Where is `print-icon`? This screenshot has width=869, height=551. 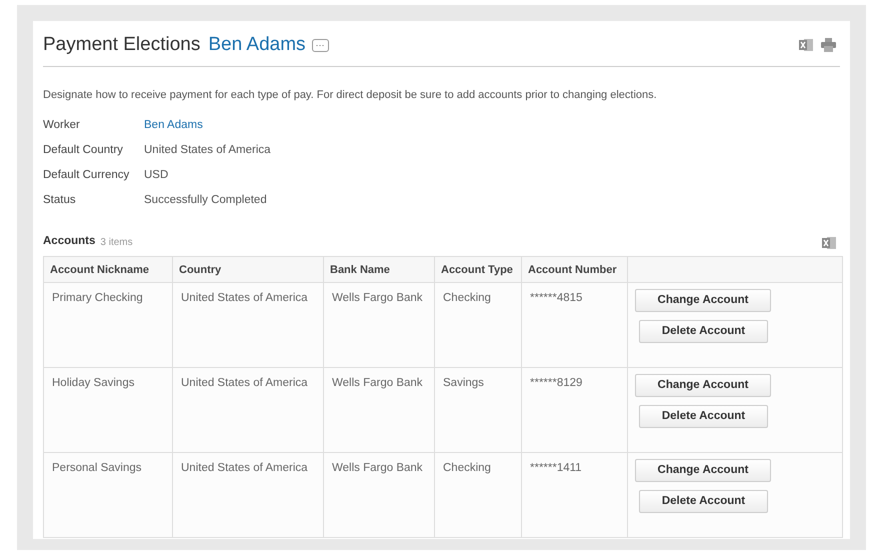
print-icon is located at coordinates (828, 45).